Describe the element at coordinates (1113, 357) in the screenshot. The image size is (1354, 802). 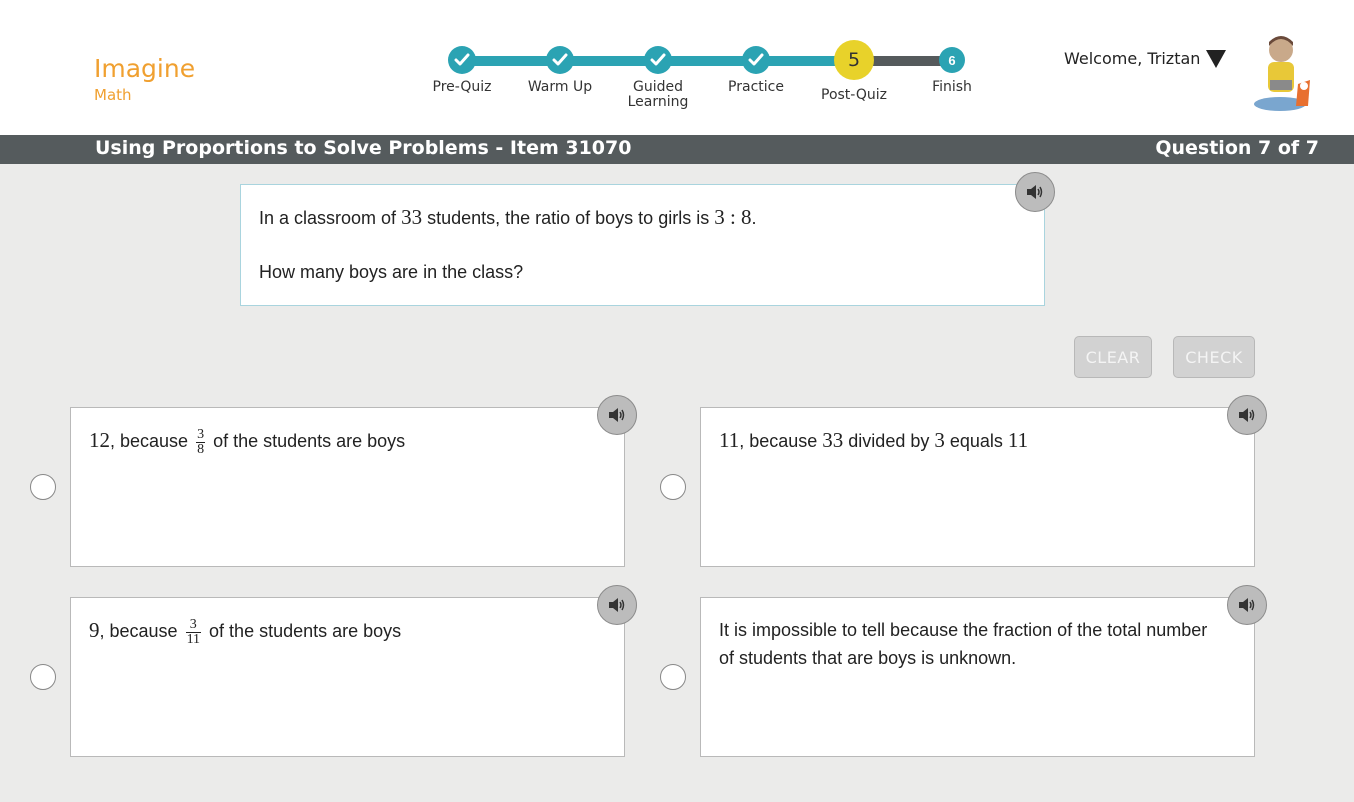
I see `clear-button: CLEAR` at that location.